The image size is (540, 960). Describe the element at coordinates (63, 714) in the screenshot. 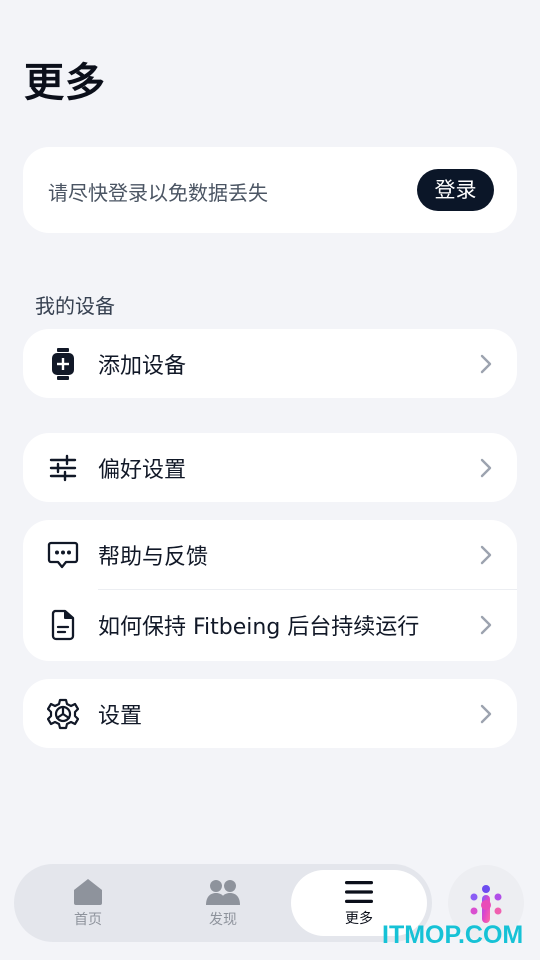

I see `gear-icon` at that location.